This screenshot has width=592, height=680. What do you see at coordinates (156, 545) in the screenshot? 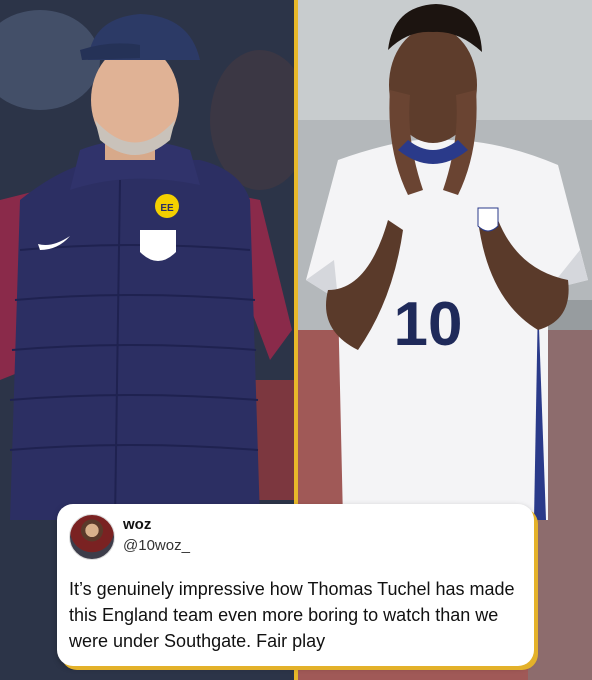
I see `tweet-author-handle: @10woz_` at bounding box center [156, 545].